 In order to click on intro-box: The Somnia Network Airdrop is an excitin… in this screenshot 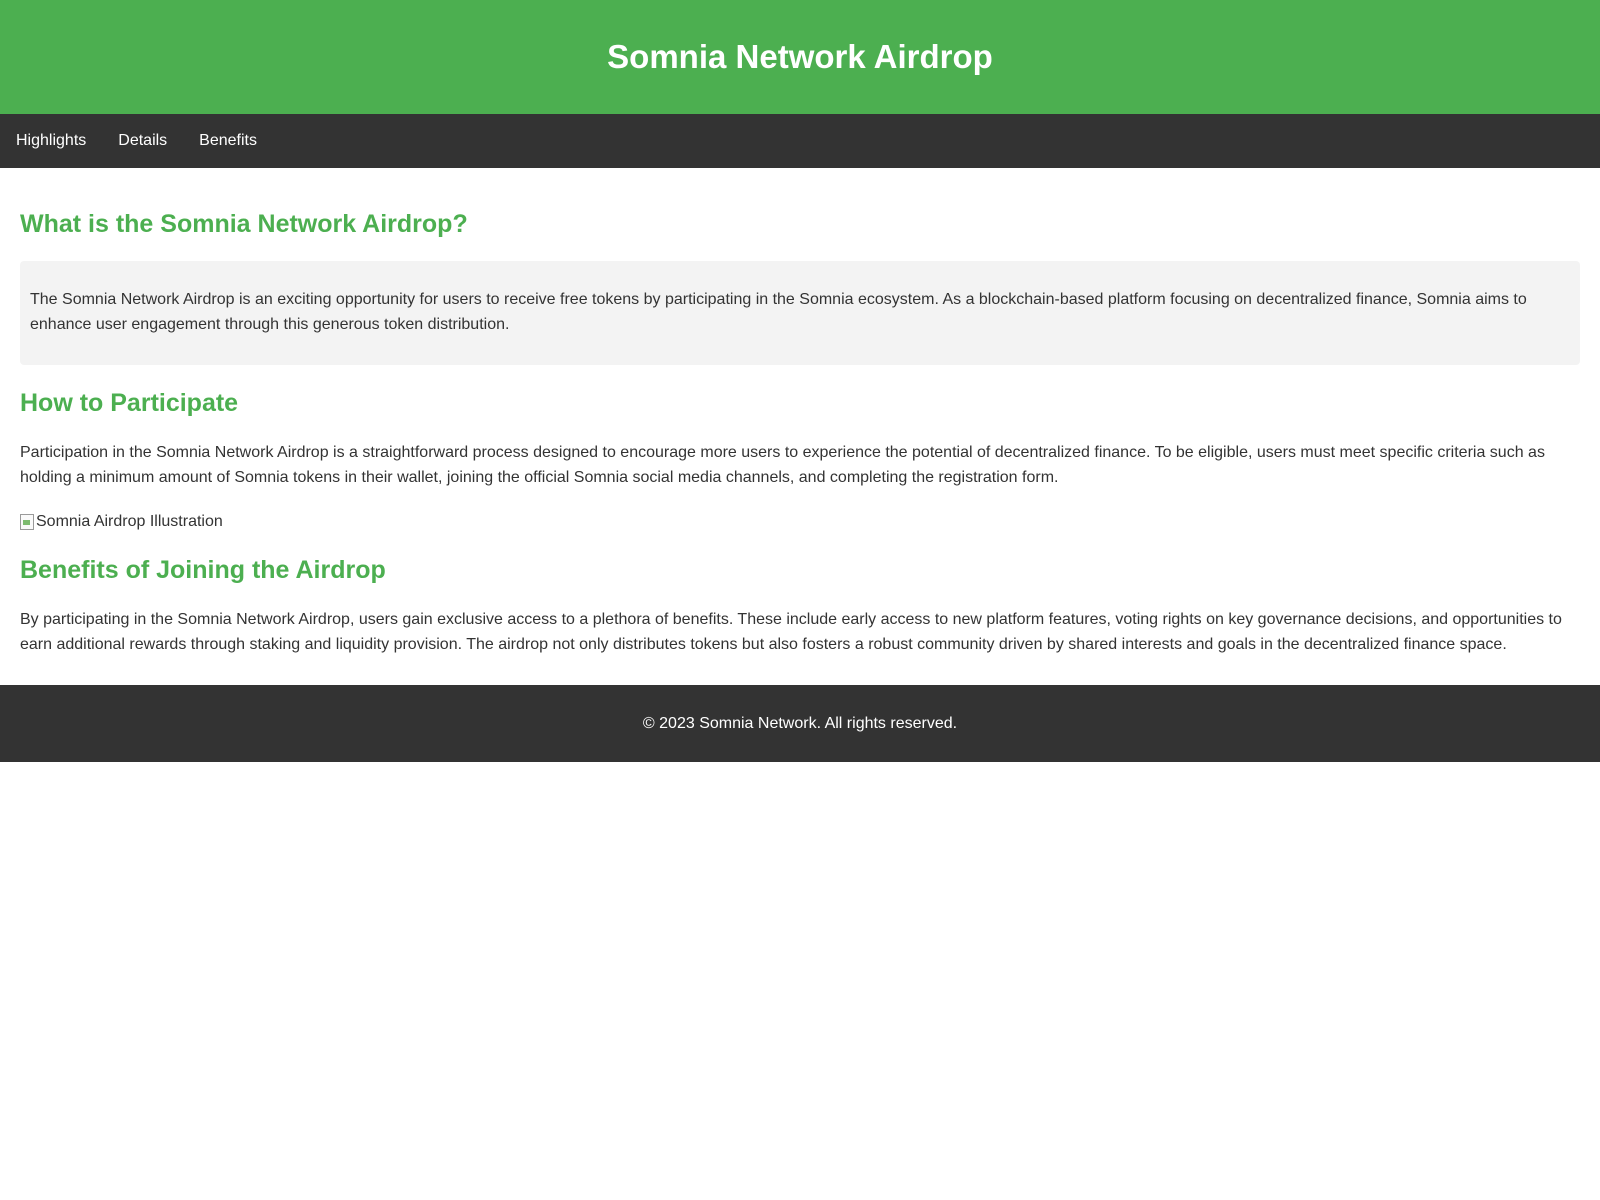, I will do `click(800, 313)`.